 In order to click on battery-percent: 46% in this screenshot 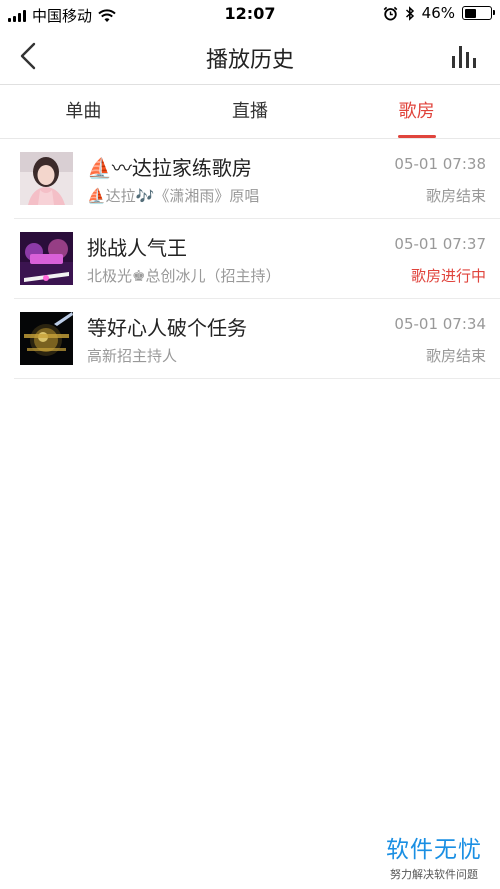, I will do `click(438, 13)`.